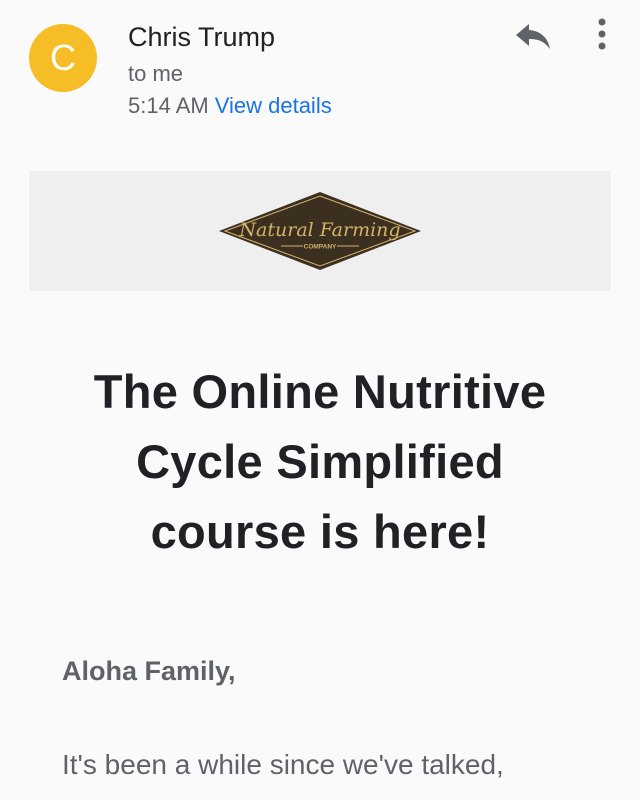 Image resolution: width=640 pixels, height=800 pixels. I want to click on logo-banner: Natural Farming COMPANY, so click(320, 231).